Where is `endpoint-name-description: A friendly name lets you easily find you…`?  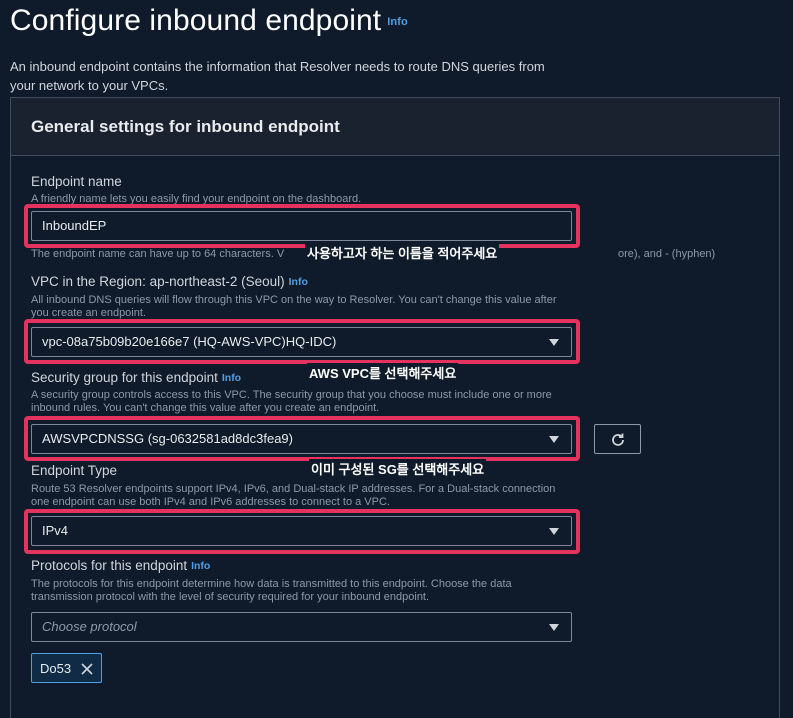
endpoint-name-description: A friendly name lets you easily find you… is located at coordinates (196, 198).